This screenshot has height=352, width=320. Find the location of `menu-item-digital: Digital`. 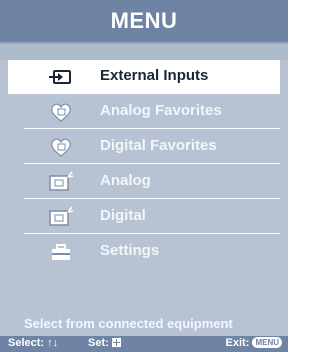

menu-item-digital: Digital is located at coordinates (144, 217).